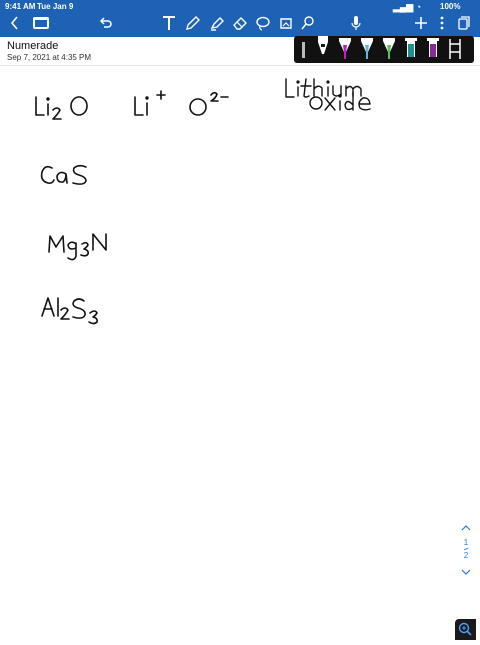 The width and height of the screenshot is (480, 645). What do you see at coordinates (464, 23) in the screenshot?
I see `page-thumbnails-icon` at bounding box center [464, 23].